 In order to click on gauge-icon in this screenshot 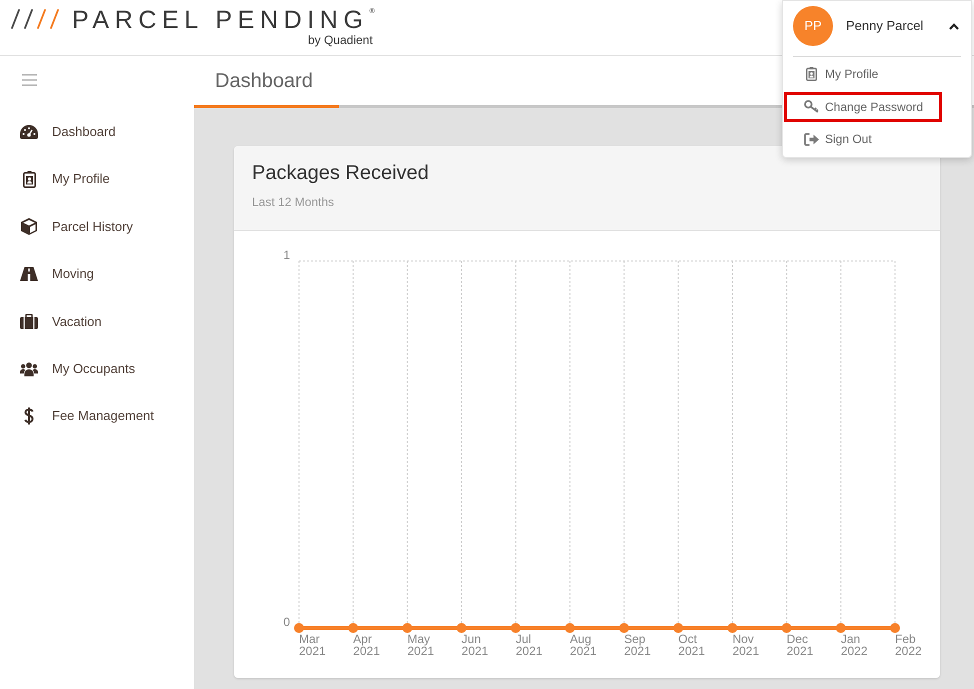, I will do `click(29, 131)`.